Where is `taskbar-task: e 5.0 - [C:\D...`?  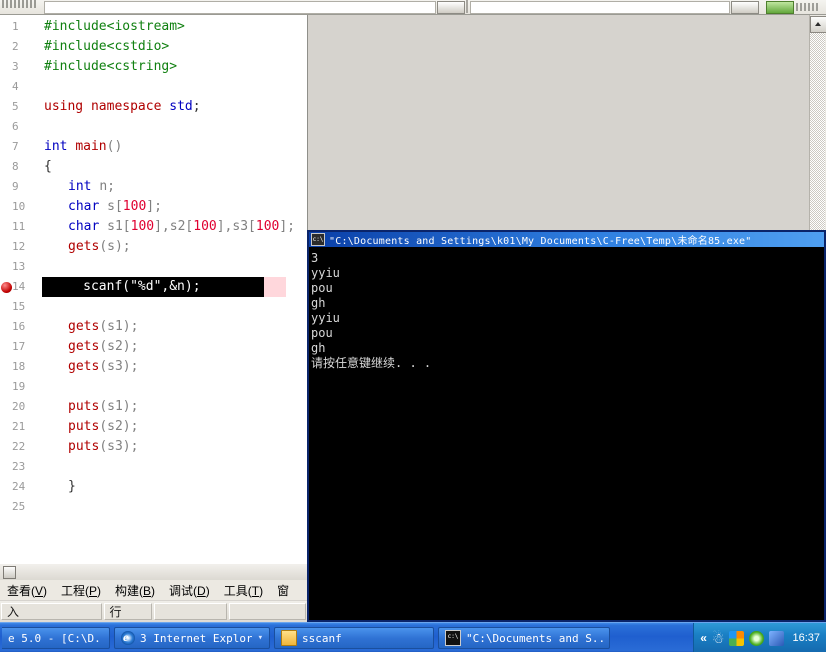 taskbar-task: e 5.0 - [C:\D... is located at coordinates (56, 638).